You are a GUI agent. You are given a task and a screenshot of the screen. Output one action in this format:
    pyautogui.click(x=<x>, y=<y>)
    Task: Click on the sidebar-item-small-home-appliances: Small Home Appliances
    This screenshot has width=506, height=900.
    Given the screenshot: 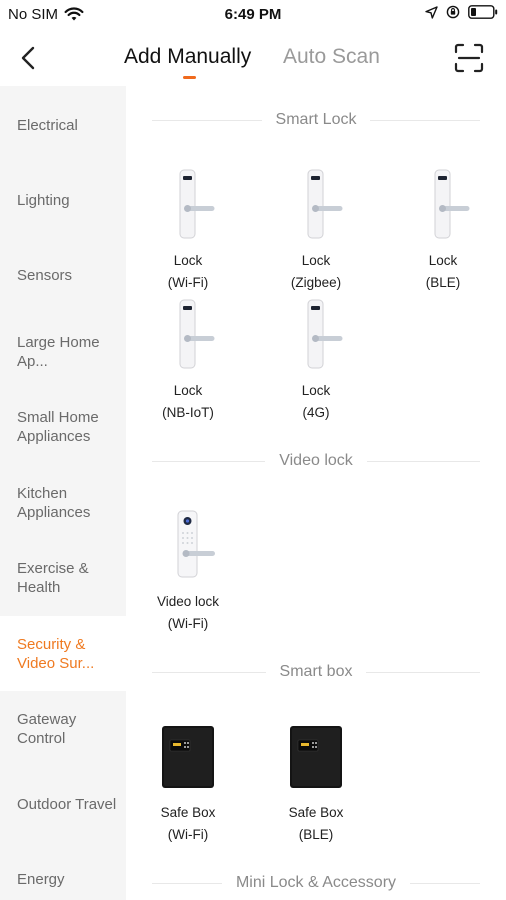 What is the action you would take?
    pyautogui.click(x=63, y=426)
    